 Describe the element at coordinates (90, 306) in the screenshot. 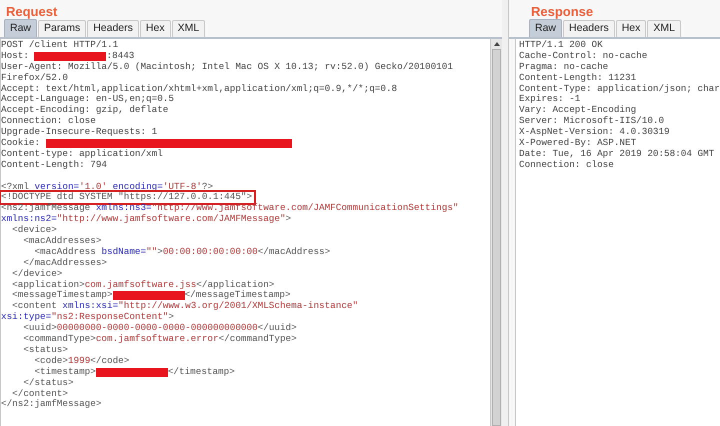

I see `code-text: xmlns:xsi=` at that location.